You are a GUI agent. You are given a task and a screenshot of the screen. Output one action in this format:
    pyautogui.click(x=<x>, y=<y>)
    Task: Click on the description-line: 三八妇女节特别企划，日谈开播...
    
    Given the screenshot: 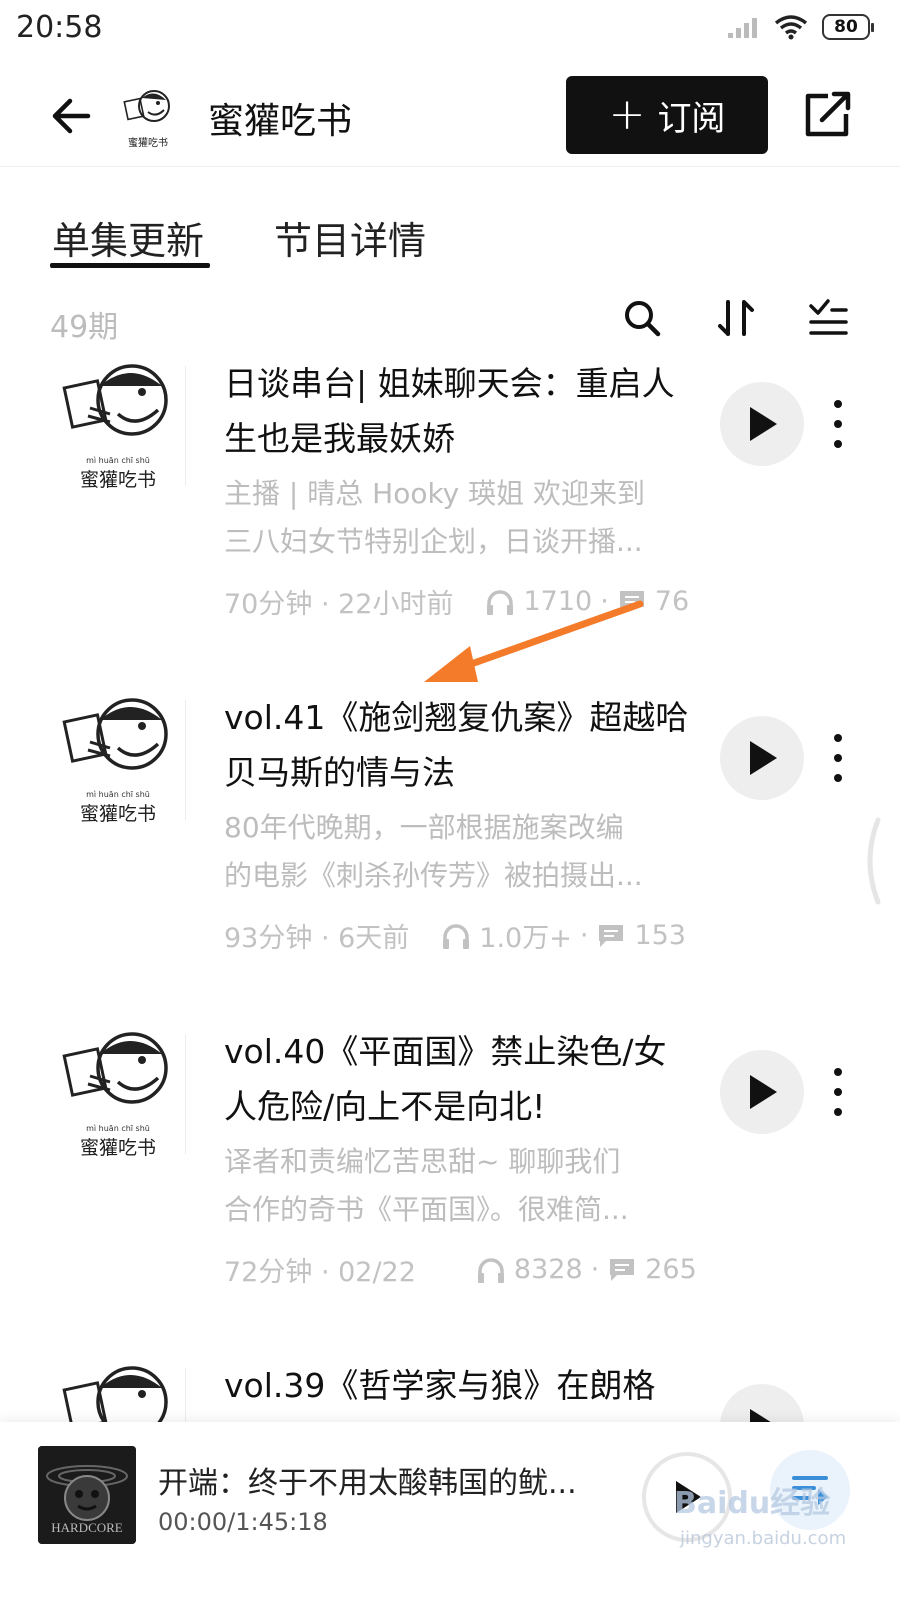 What is the action you would take?
    pyautogui.click(x=433, y=541)
    